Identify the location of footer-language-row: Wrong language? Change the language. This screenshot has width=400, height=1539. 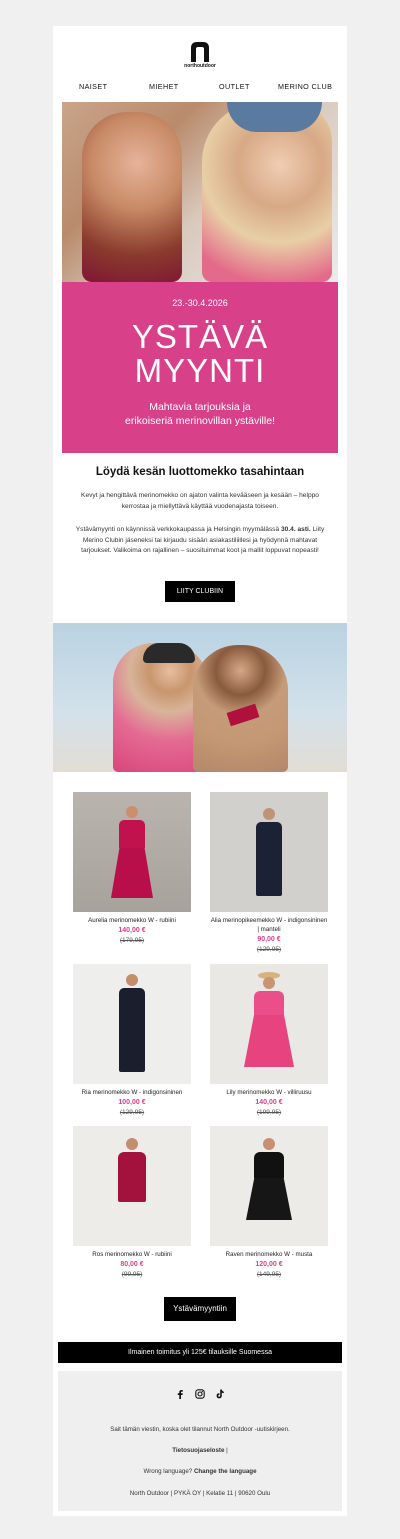
(200, 1471).